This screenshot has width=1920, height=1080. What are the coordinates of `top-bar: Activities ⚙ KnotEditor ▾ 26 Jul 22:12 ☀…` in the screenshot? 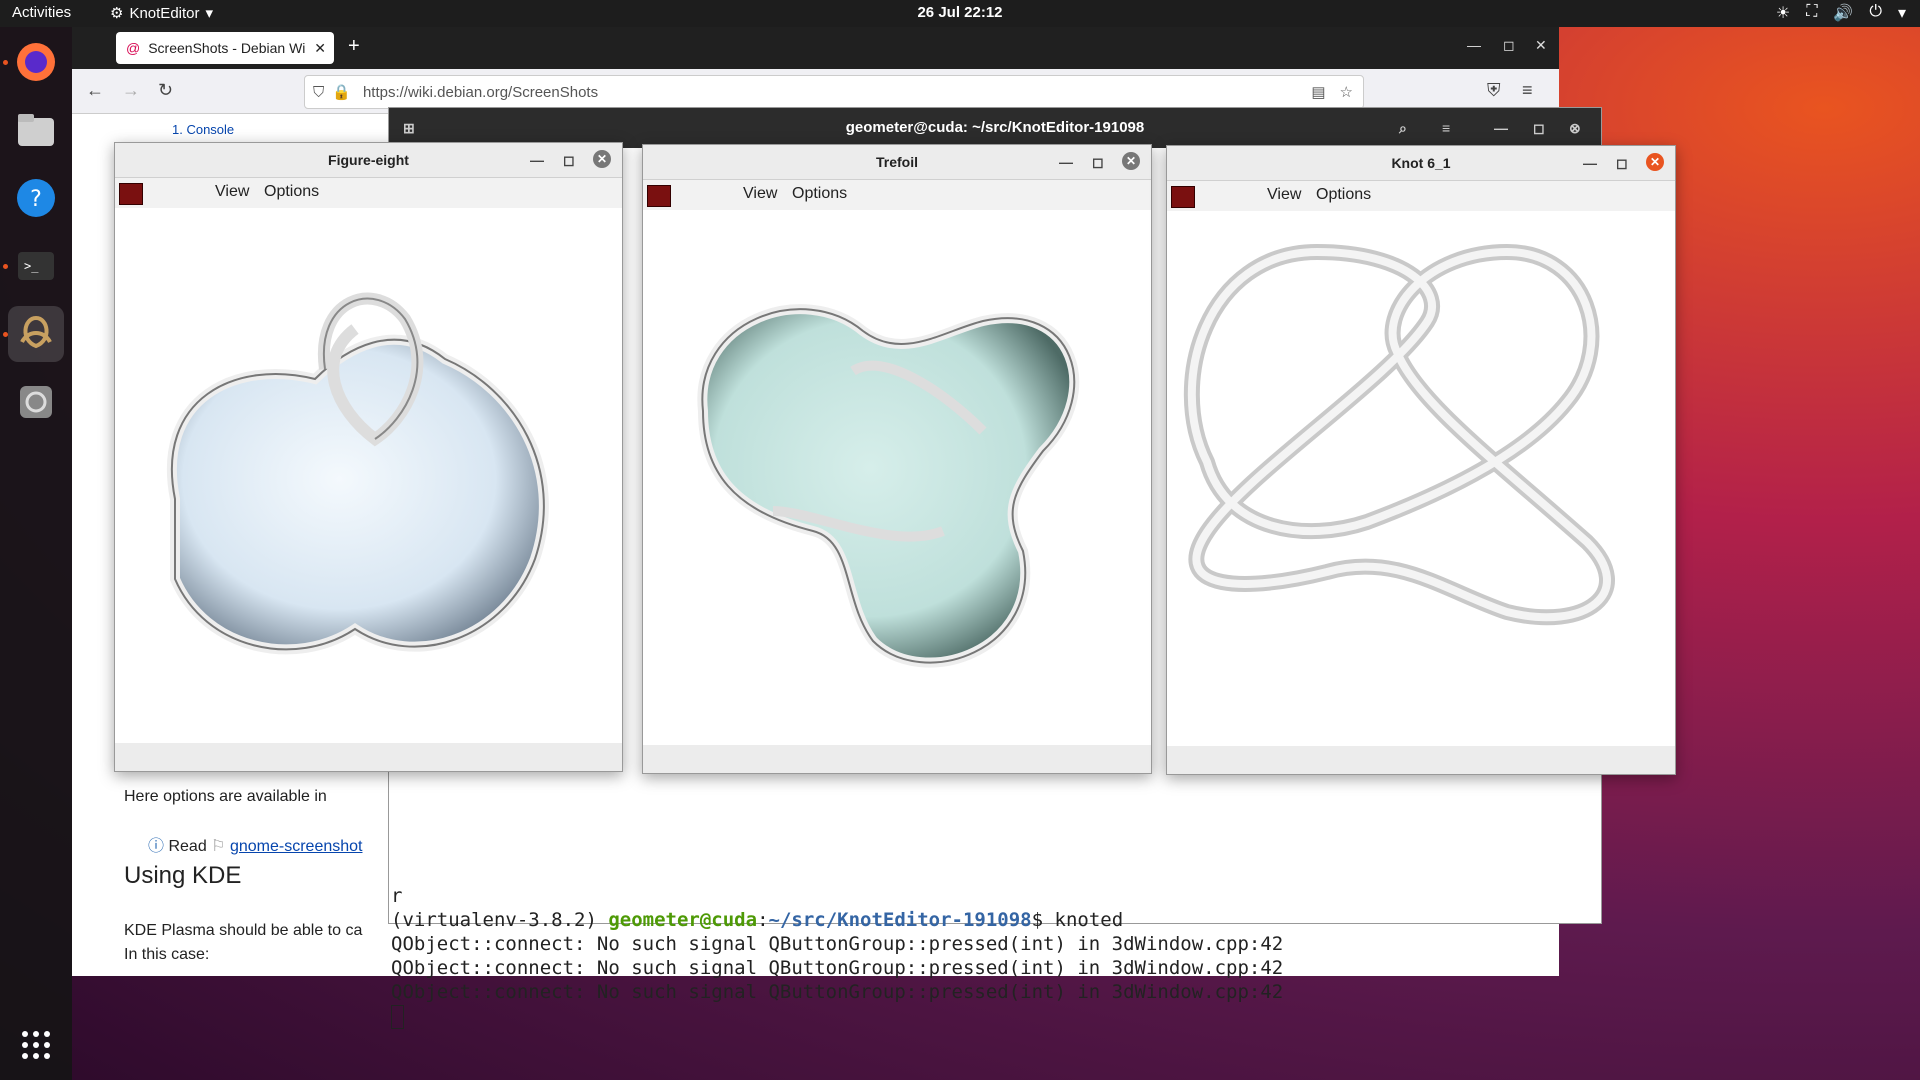 It's located at (960, 13).